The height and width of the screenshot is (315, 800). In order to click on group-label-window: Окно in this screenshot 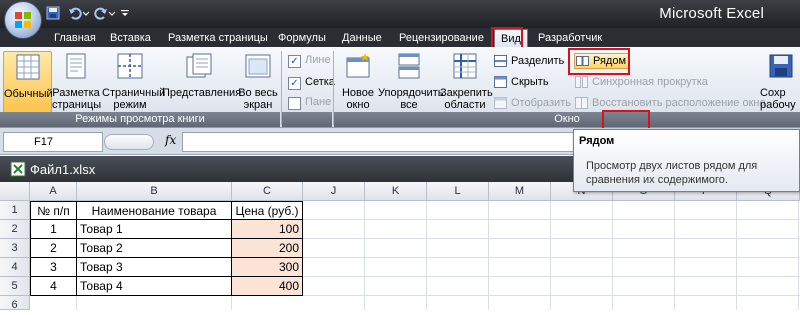, I will do `click(567, 119)`.